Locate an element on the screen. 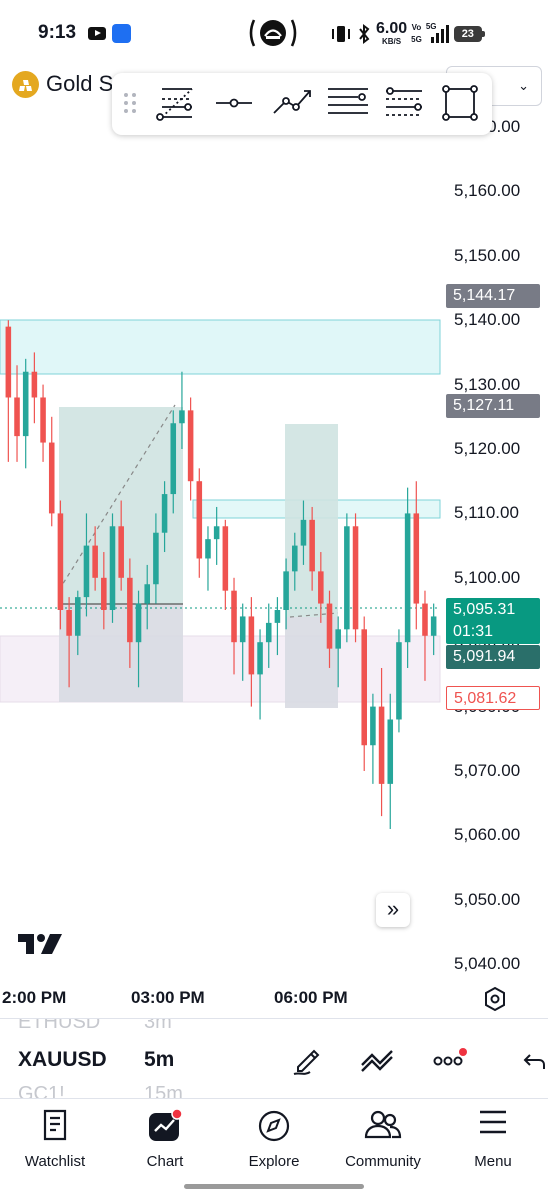 Image resolution: width=548 pixels, height=1200 pixels. net-speed: 6.00 KB/S is located at coordinates (392, 32).